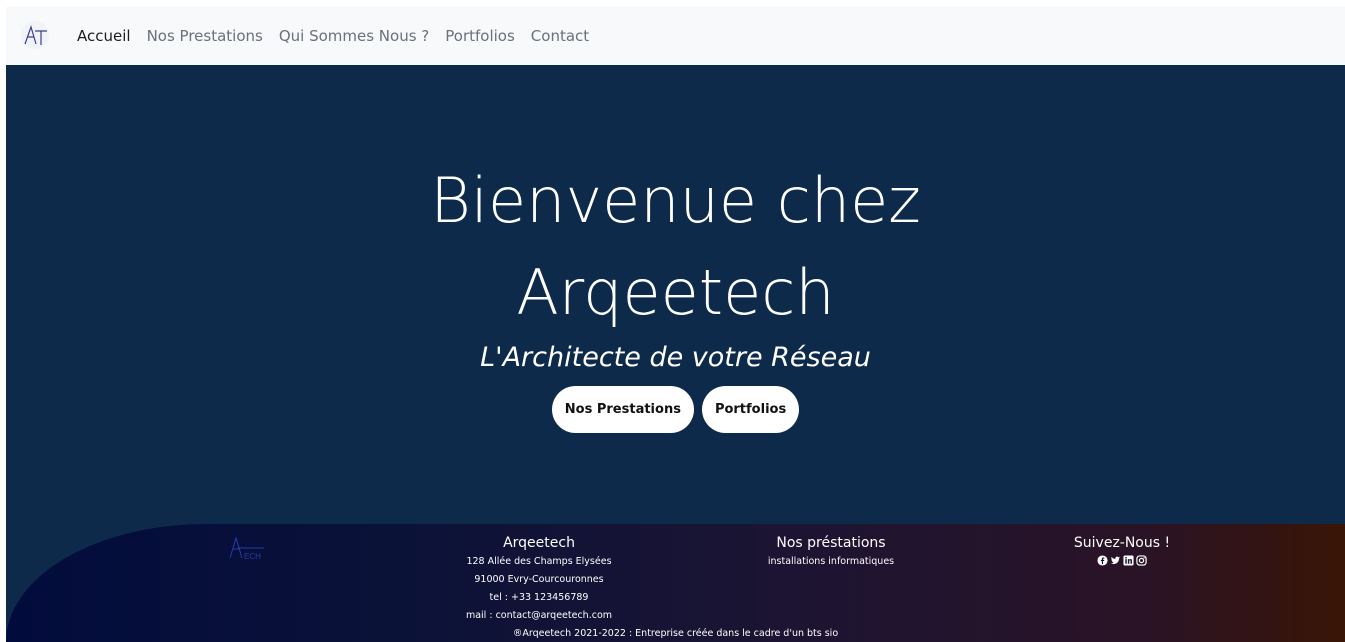 This screenshot has height=642, width=1345. Describe the element at coordinates (35, 35) in the screenshot. I see `brand-logo-icon` at that location.